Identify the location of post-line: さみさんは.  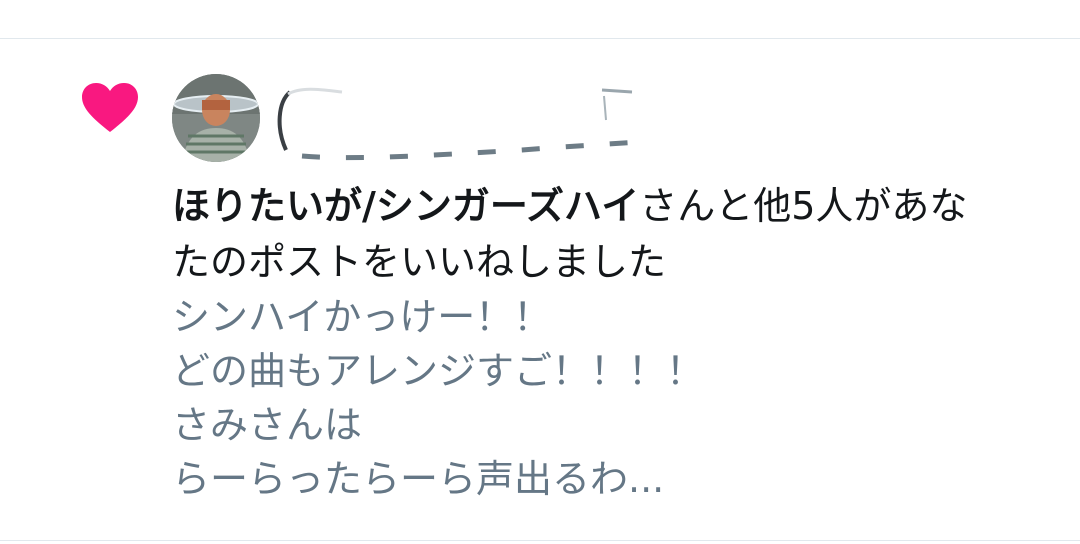
(267, 425).